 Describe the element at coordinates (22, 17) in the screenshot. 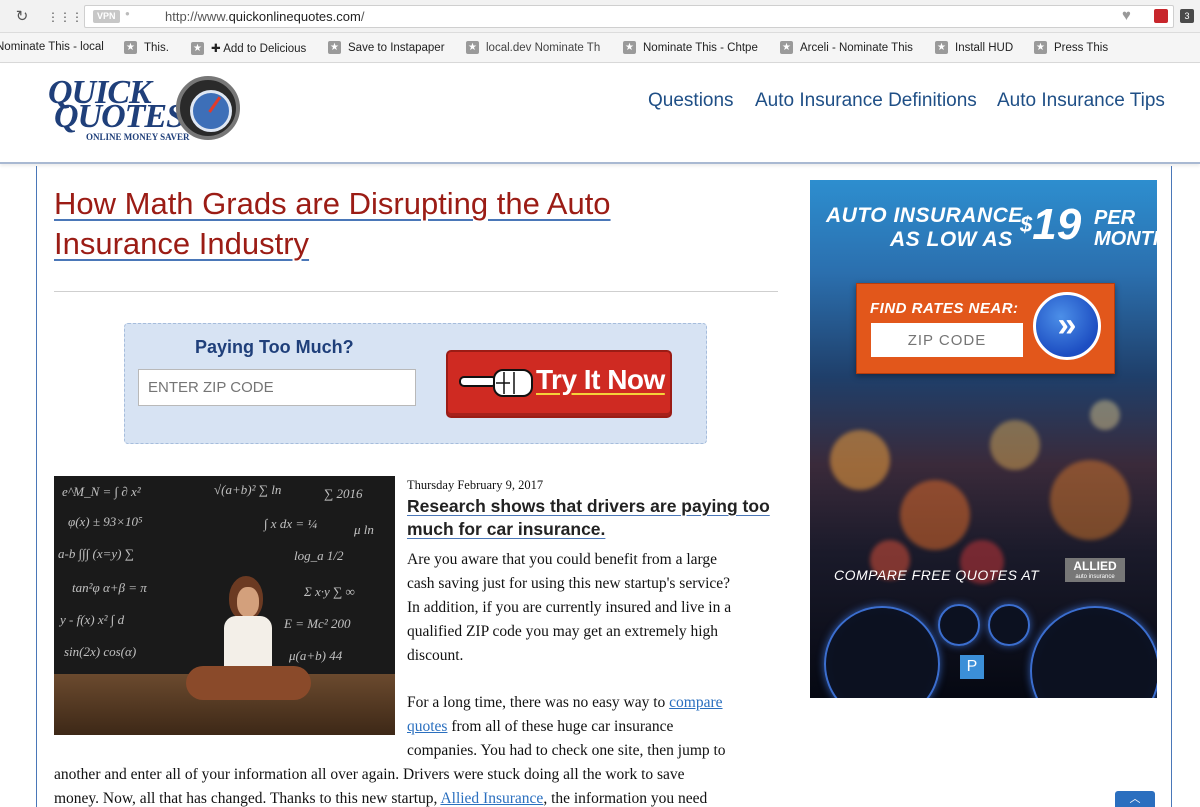

I see `reload-icon: ↻` at that location.